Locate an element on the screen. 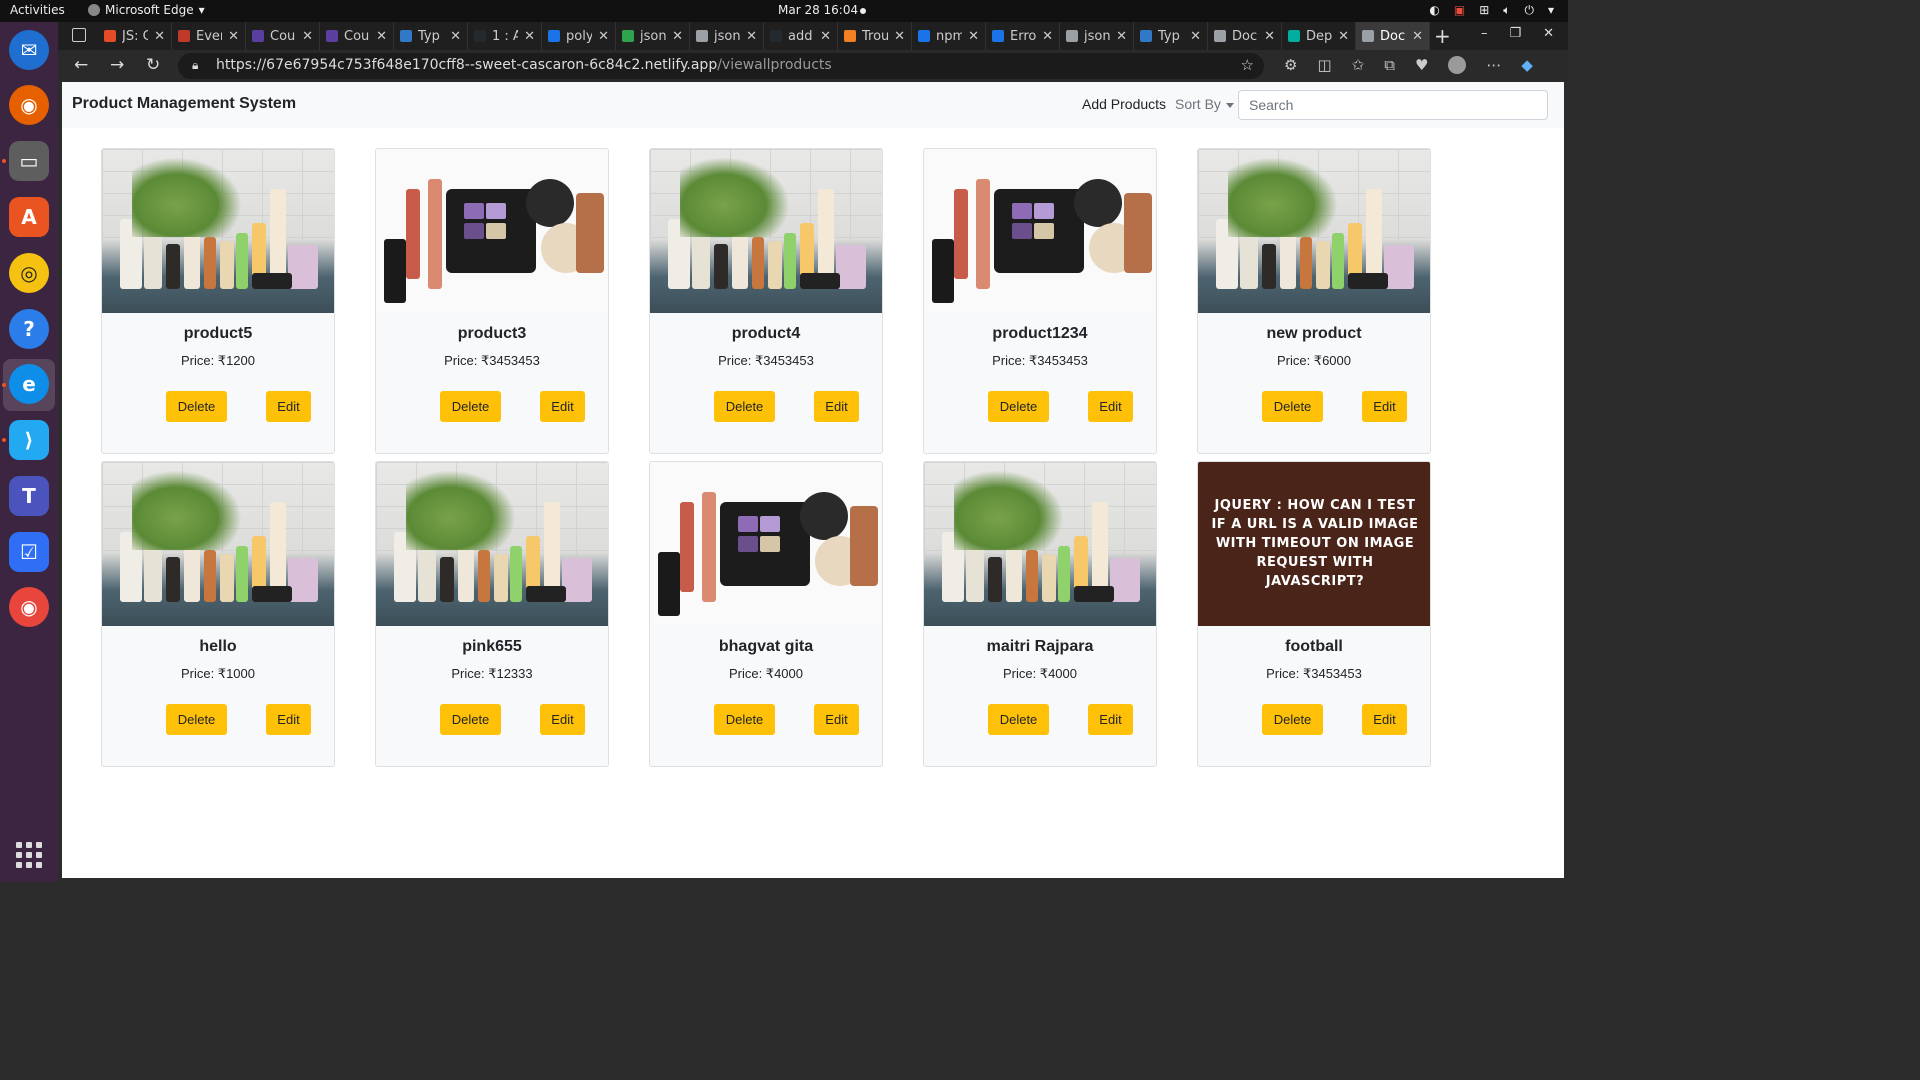  firefox-icon: ◉ is located at coordinates (29, 105).